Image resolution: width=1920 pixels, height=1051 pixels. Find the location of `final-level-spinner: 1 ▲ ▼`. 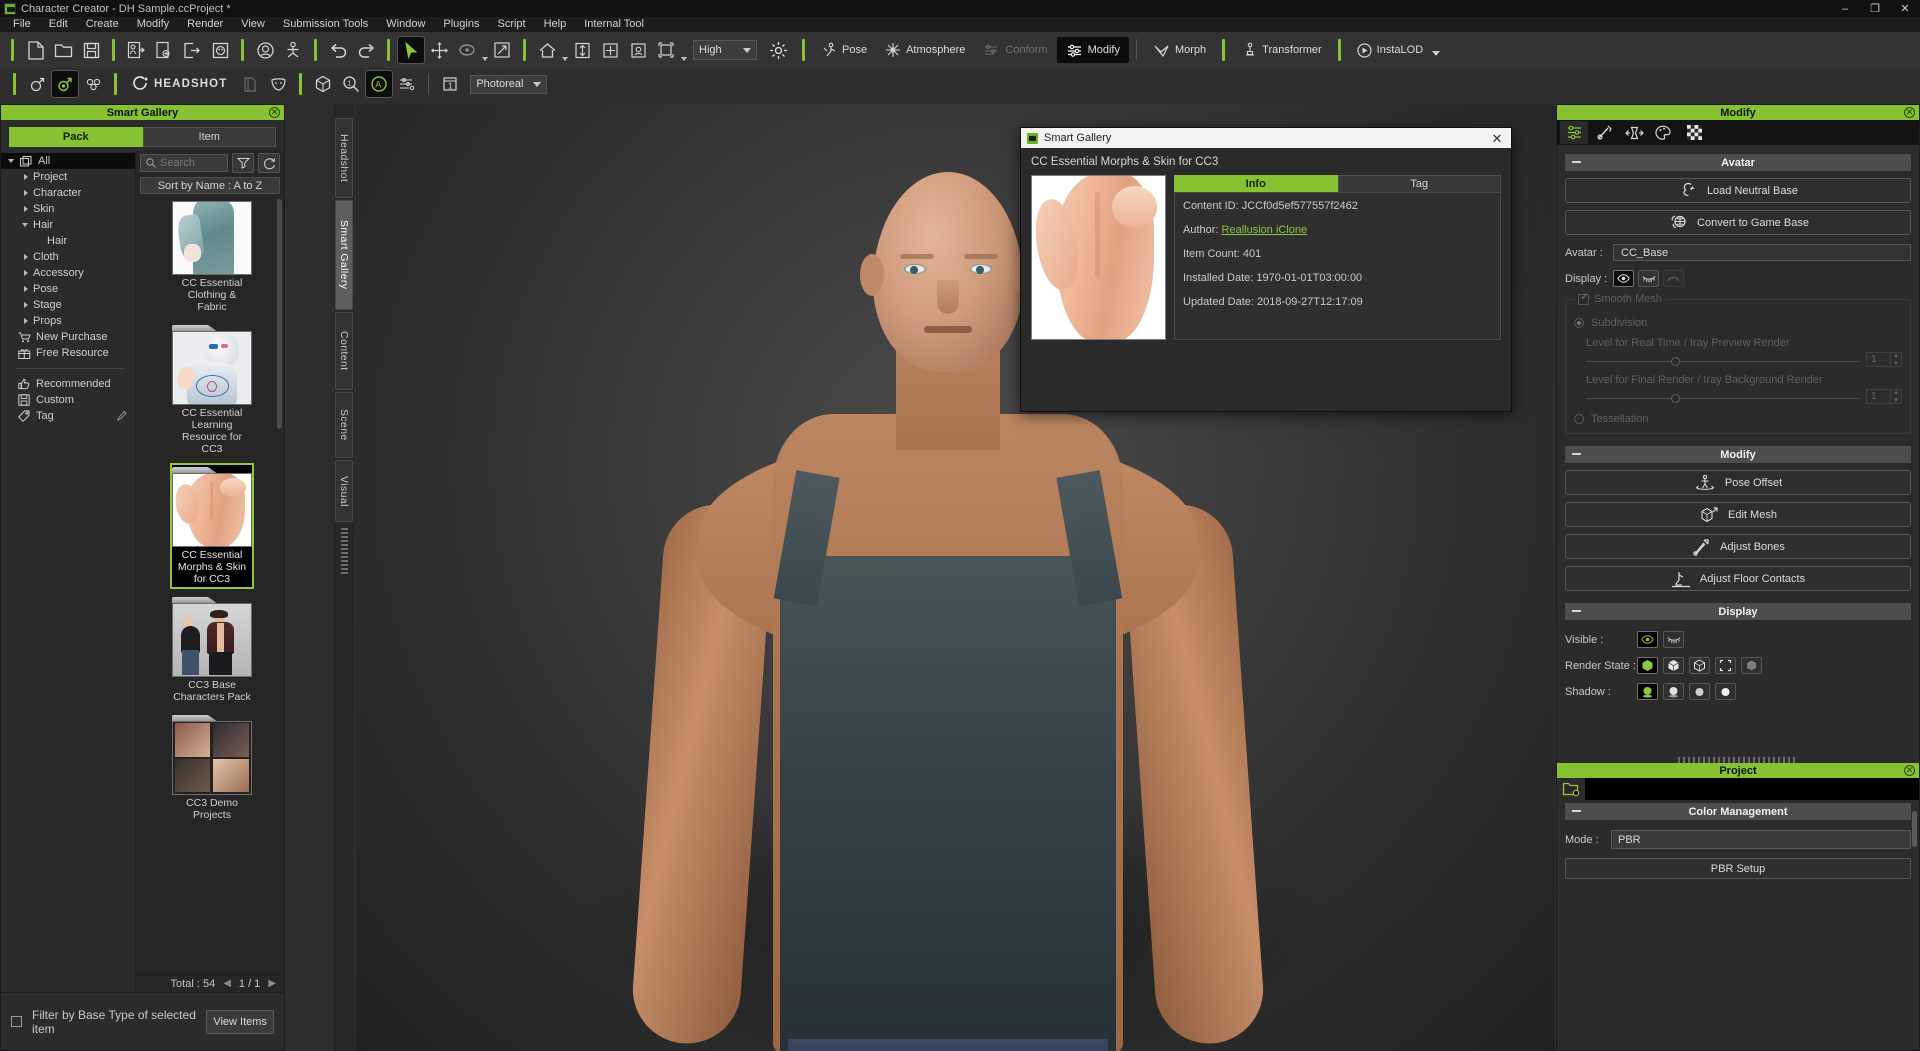

final-level-spinner: 1 ▲ ▼ is located at coordinates (1884, 396).